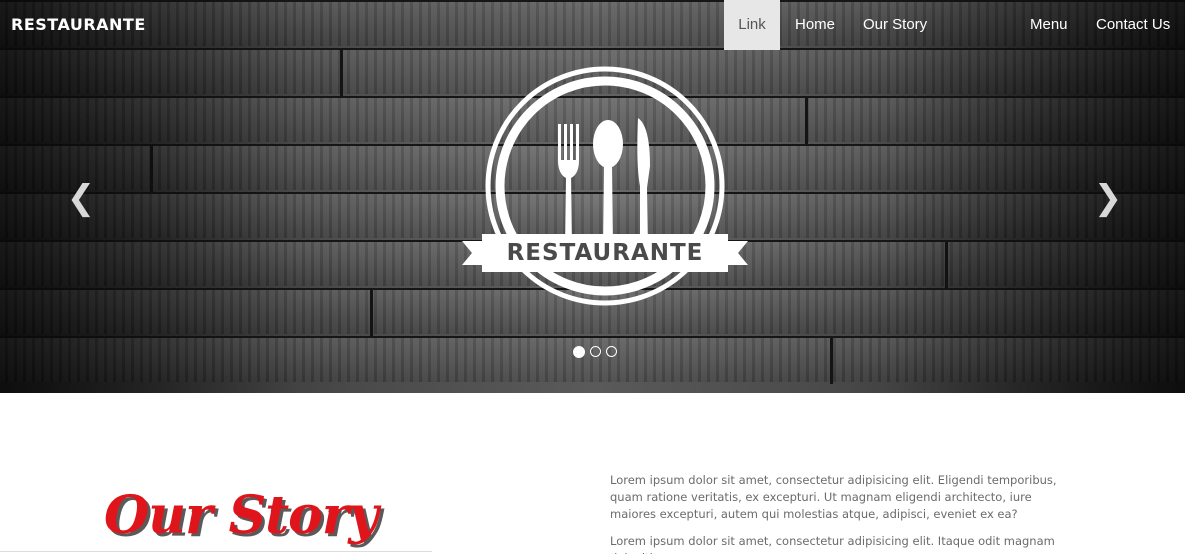  I want to click on spoon-icon, so click(608, 184).